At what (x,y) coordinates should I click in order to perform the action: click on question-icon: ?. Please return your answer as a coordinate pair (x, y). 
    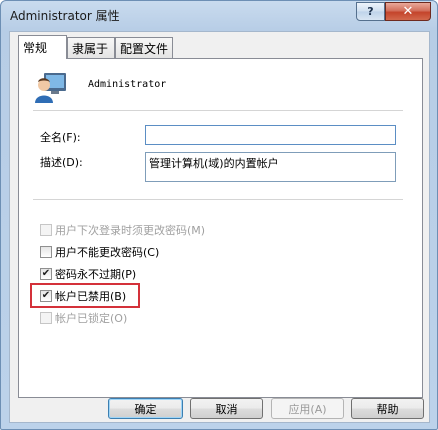
    Looking at the image, I should click on (370, 11).